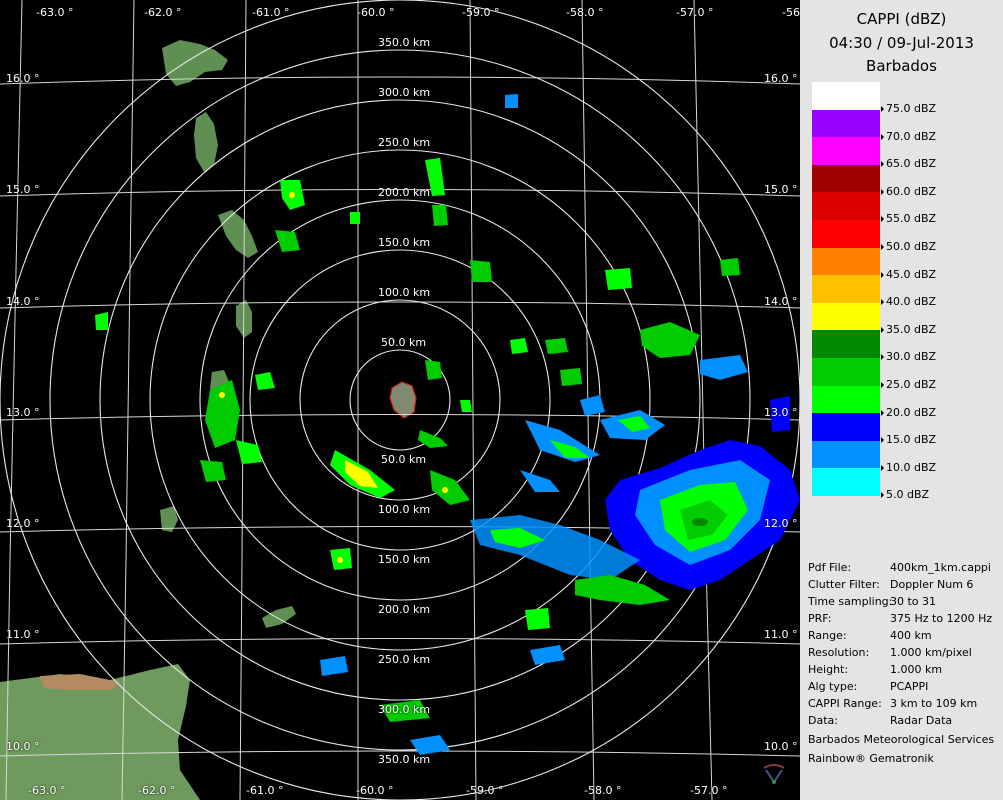  What do you see at coordinates (911, 136) in the screenshot?
I see `legend-label: 70.0 dBZ` at bounding box center [911, 136].